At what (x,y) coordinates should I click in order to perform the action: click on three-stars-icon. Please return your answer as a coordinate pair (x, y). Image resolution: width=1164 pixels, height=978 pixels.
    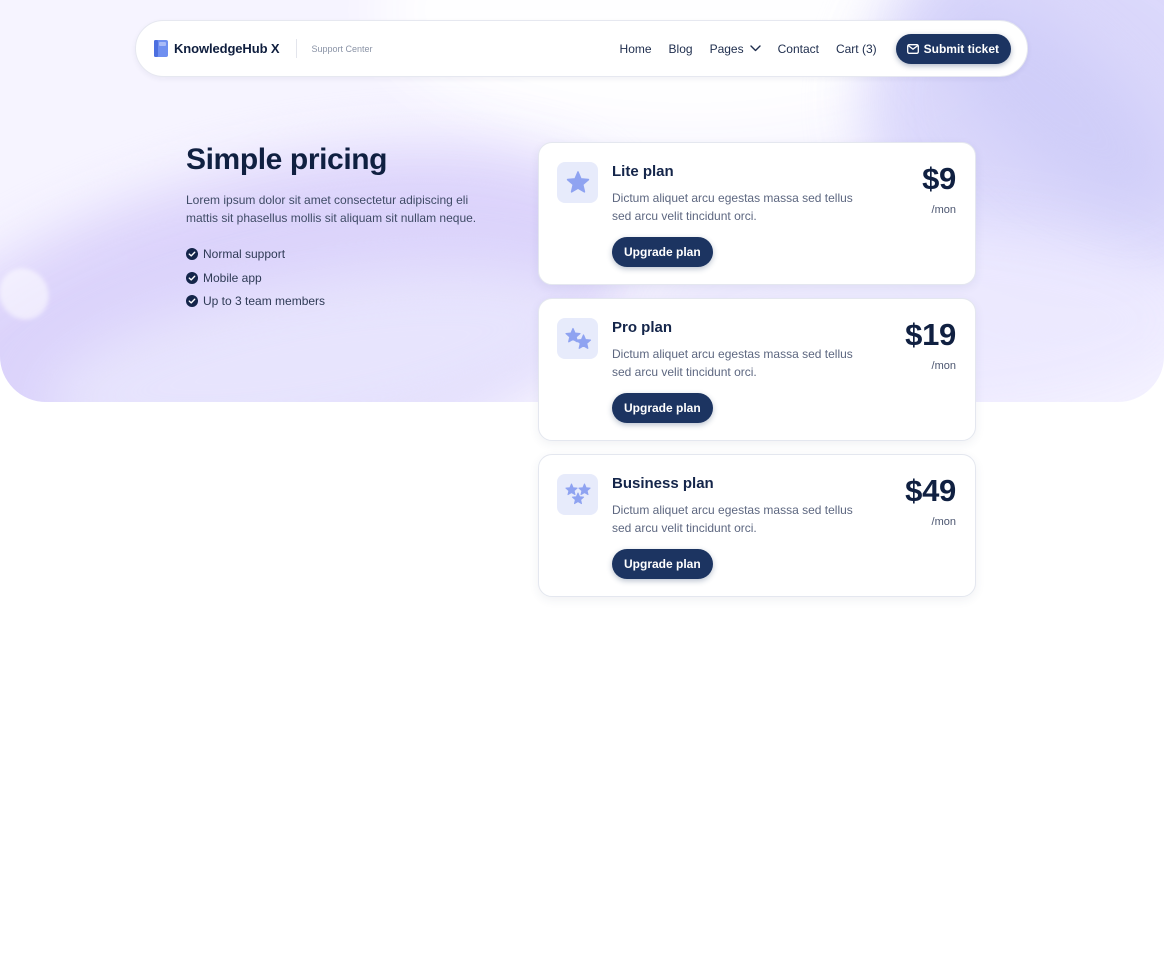
    Looking at the image, I should click on (577, 493).